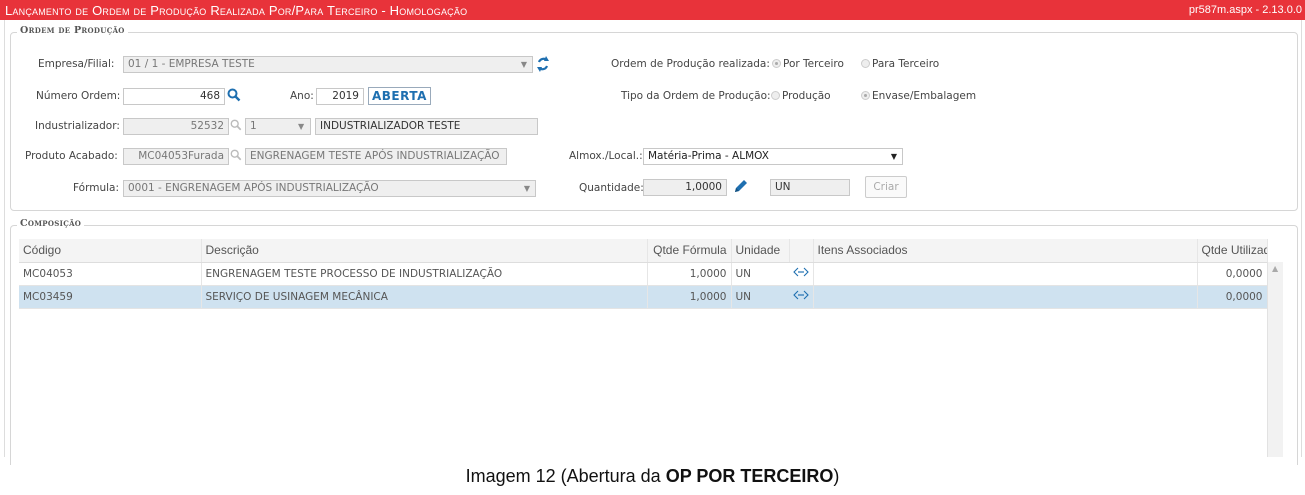 This screenshot has height=495, width=1305. What do you see at coordinates (606, 156) in the screenshot?
I see `almox-label: Almox./Local.:` at bounding box center [606, 156].